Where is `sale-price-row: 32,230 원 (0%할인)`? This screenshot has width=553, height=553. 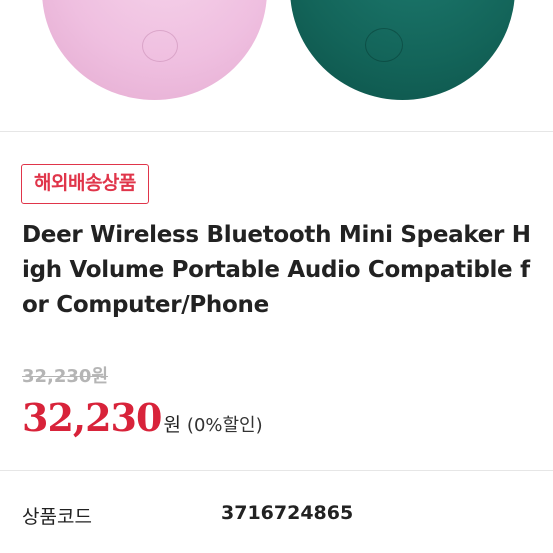
sale-price-row: 32,230 원 (0%할인) is located at coordinates (142, 417).